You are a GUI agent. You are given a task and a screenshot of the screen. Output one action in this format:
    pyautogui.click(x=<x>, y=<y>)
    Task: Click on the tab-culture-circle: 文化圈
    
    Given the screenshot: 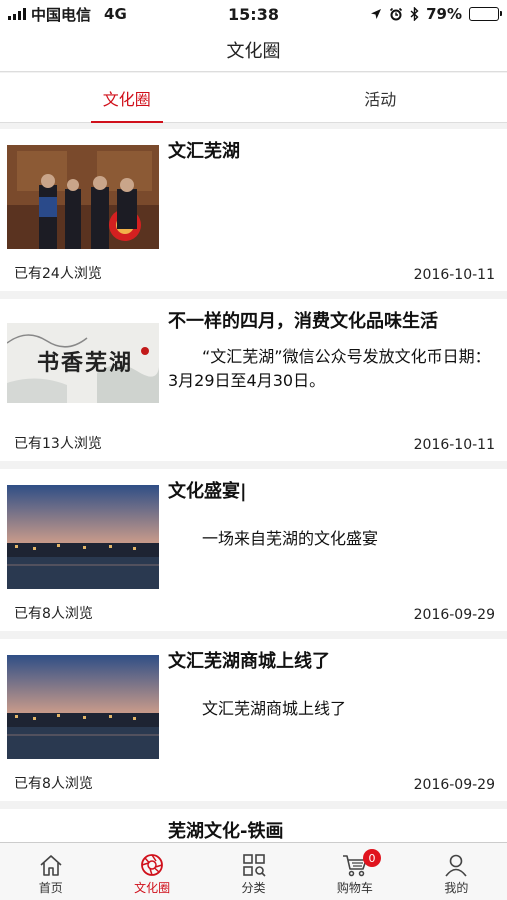 What is the action you would take?
    pyautogui.click(x=127, y=97)
    